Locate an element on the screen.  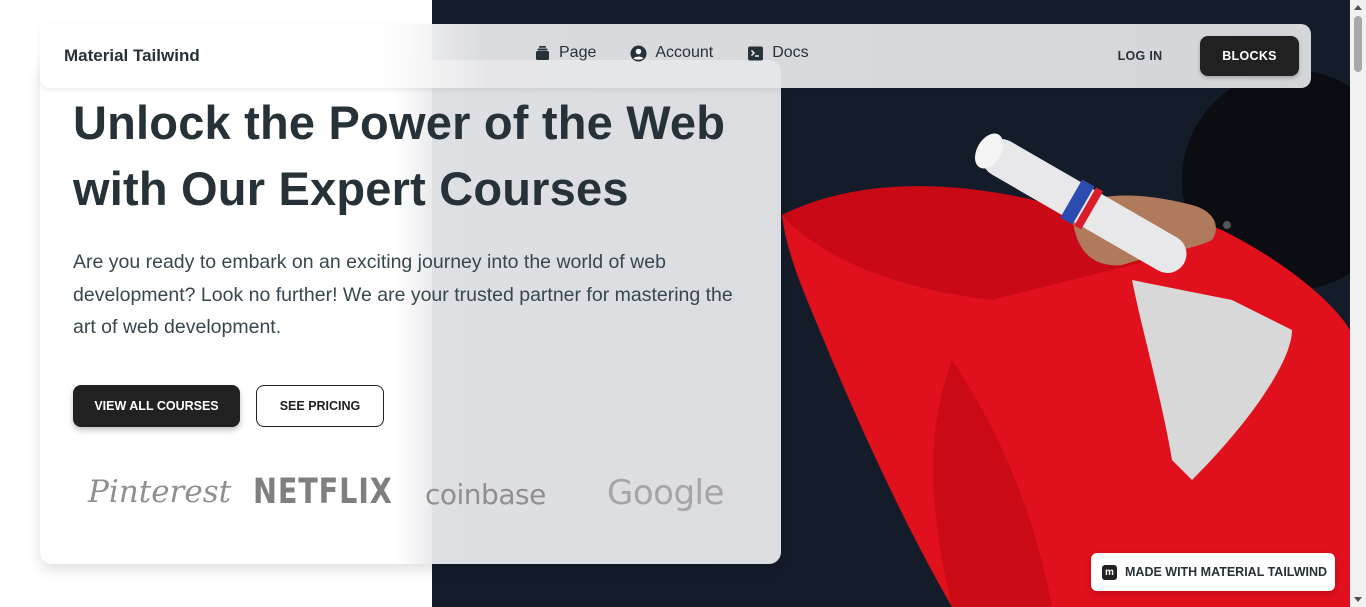
command-line-icon is located at coordinates (755, 53).